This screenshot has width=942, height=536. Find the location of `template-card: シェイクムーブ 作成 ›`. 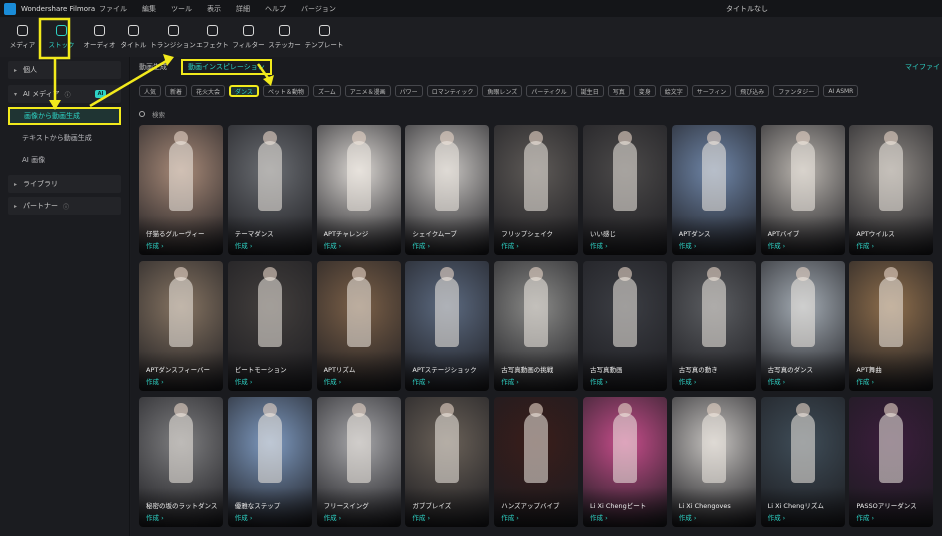

template-card: シェイクムーブ 作成 › is located at coordinates (447, 190).